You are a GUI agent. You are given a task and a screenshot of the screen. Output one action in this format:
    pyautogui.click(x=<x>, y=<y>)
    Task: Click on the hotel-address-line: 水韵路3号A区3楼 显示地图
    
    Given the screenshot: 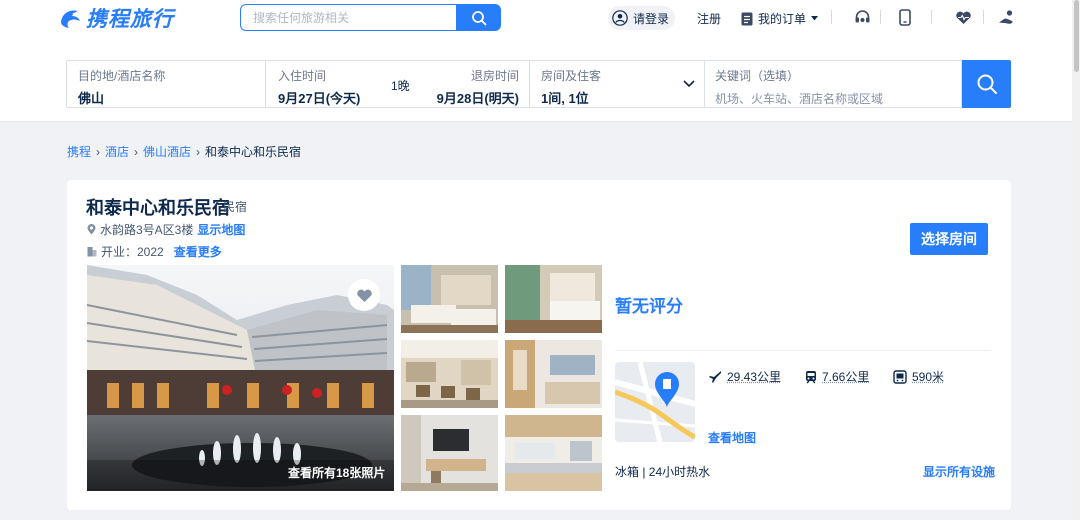 What is the action you would take?
    pyautogui.click(x=166, y=229)
    